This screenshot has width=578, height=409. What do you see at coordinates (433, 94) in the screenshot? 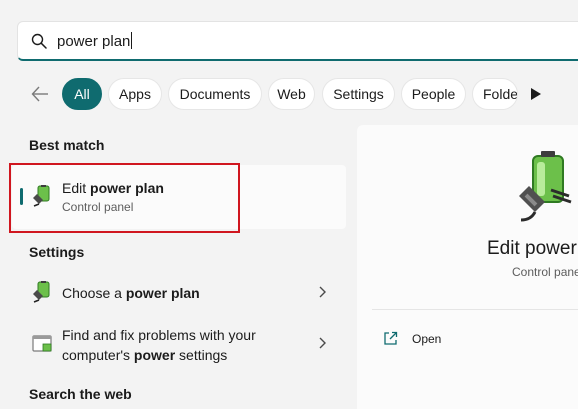
I see `filter-chip-people: People` at bounding box center [433, 94].